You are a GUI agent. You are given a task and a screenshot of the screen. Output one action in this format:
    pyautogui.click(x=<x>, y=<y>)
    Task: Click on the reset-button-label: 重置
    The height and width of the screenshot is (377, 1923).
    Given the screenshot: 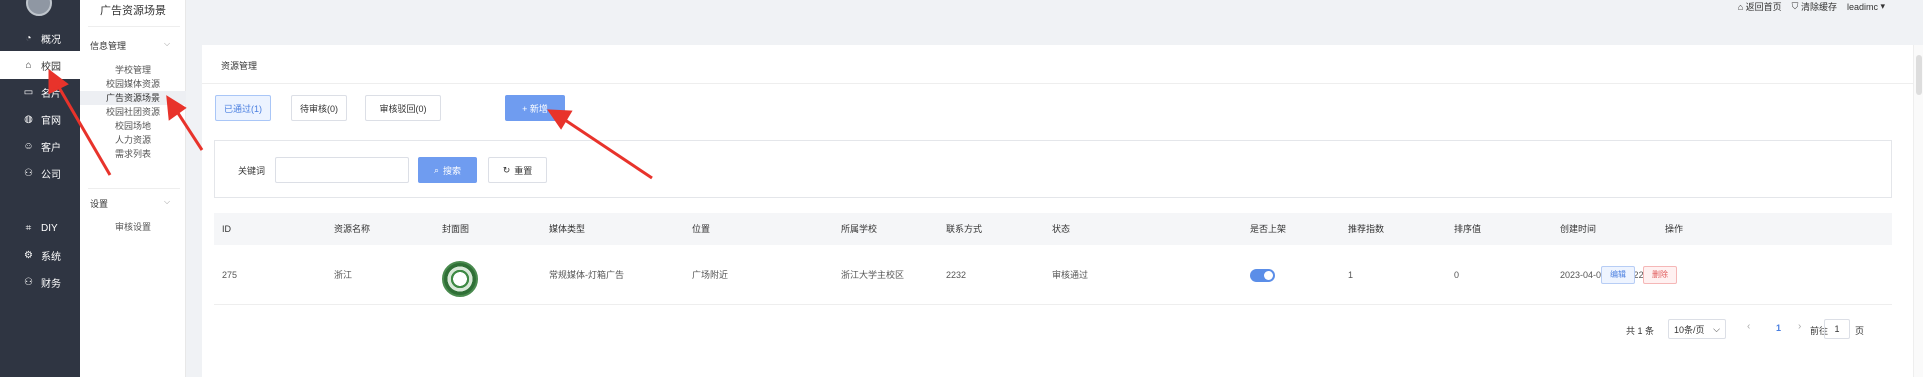 What is the action you would take?
    pyautogui.click(x=523, y=170)
    